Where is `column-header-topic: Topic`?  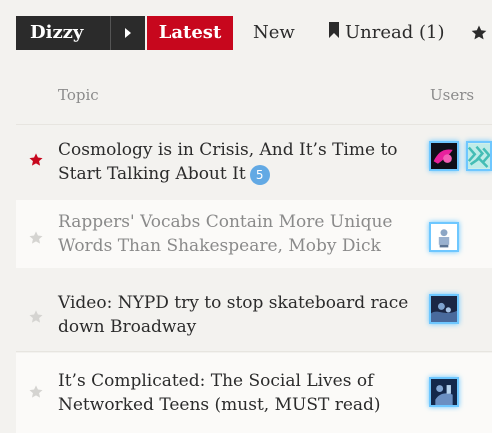 column-header-topic: Topic is located at coordinates (78, 95).